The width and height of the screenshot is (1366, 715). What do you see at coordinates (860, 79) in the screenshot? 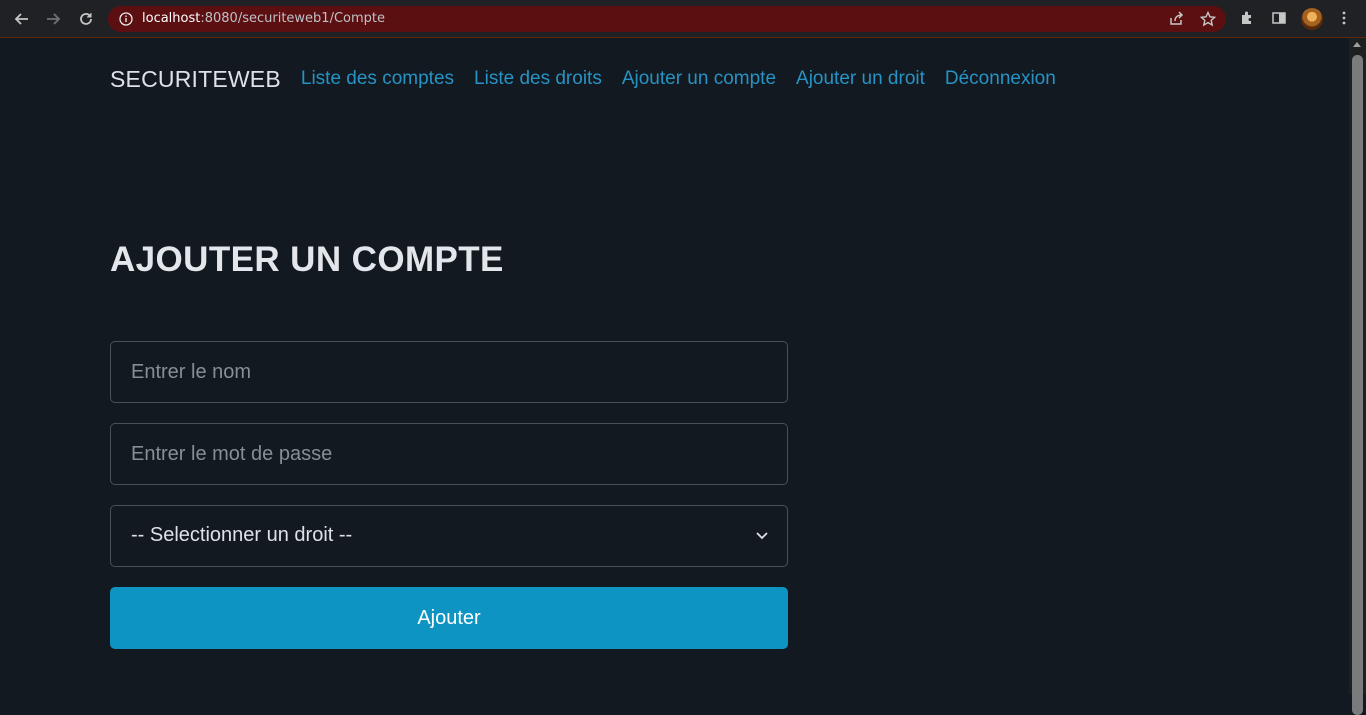
I see `nav-link-ajouter-droit: Ajouter un droit` at bounding box center [860, 79].